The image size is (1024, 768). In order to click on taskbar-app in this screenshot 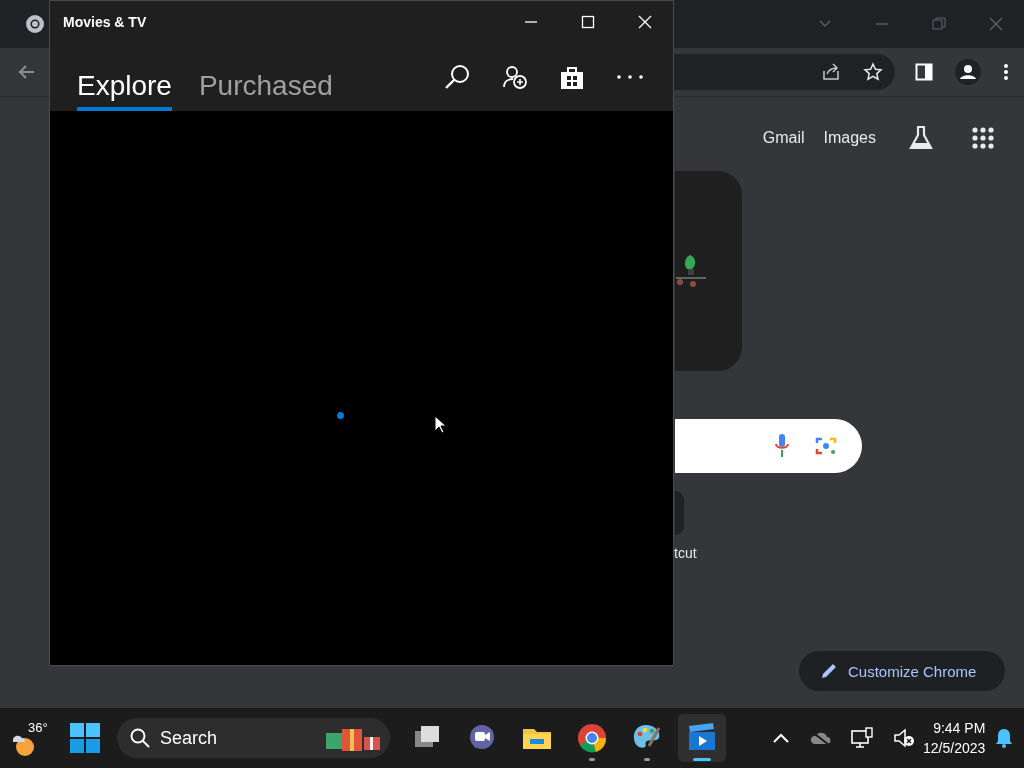, I will do `click(702, 738)`.